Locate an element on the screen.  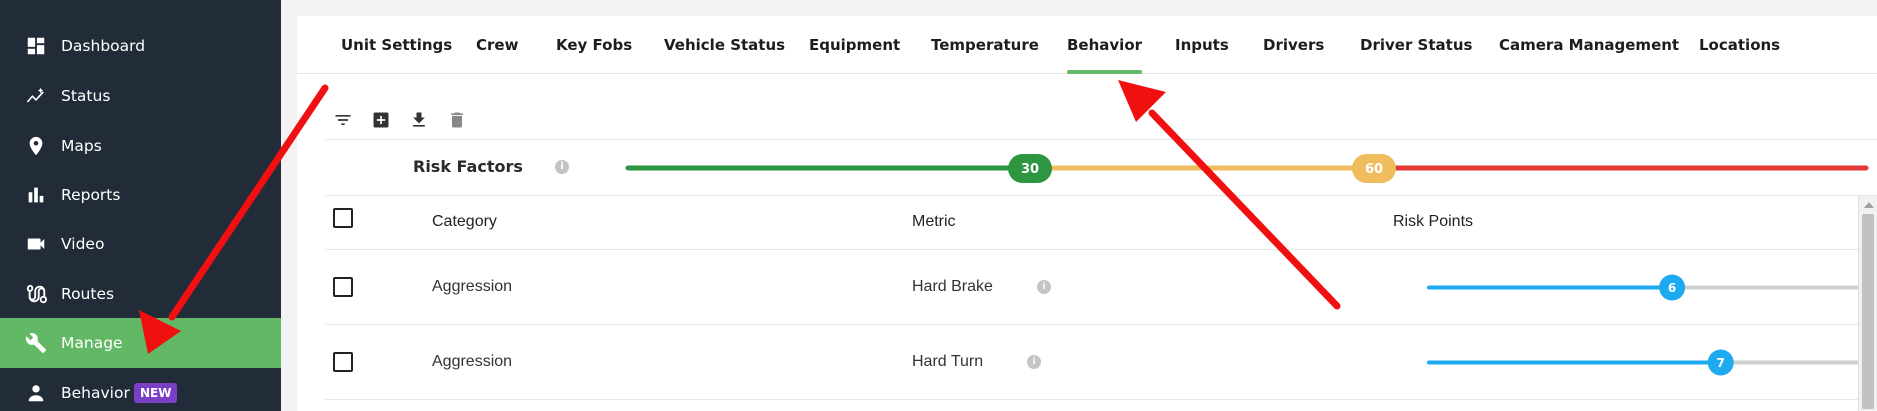
sidebar-item-label: Behavior is located at coordinates (95, 393).